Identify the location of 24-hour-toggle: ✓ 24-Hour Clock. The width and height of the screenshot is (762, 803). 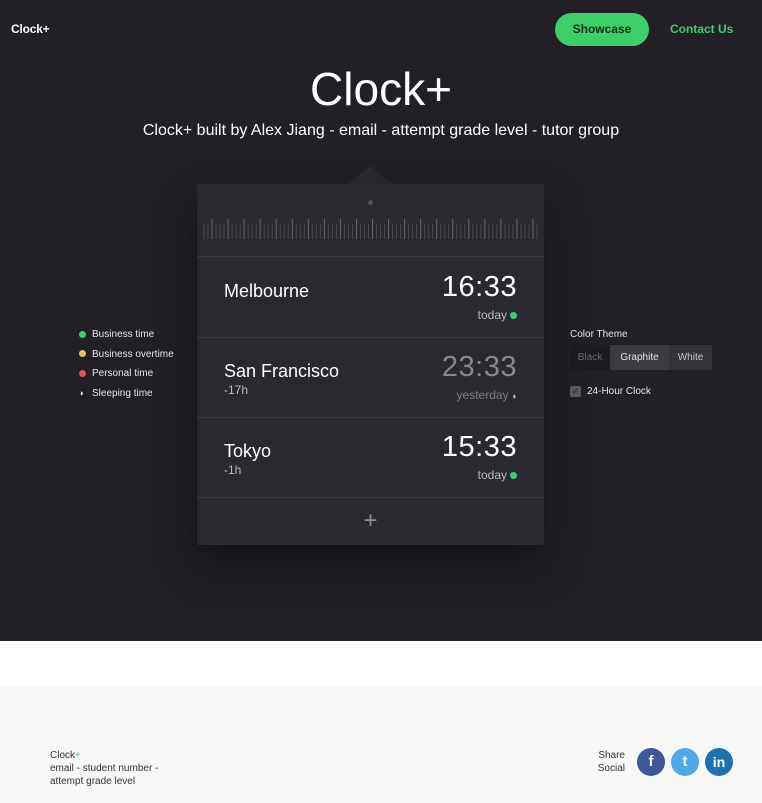
(610, 391).